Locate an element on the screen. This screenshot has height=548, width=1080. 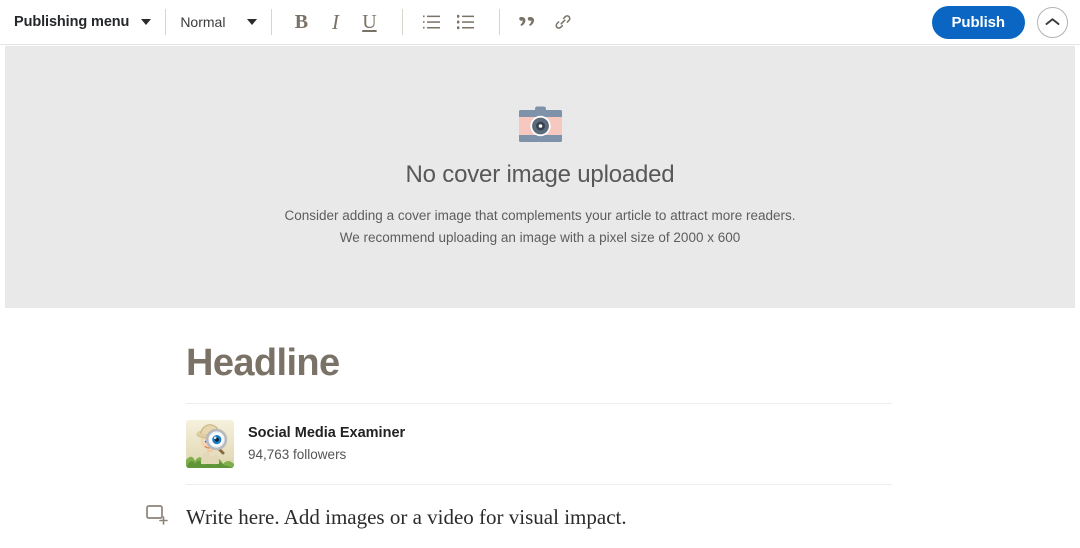
toolbar-actions: Publish is located at coordinates (999, 22).